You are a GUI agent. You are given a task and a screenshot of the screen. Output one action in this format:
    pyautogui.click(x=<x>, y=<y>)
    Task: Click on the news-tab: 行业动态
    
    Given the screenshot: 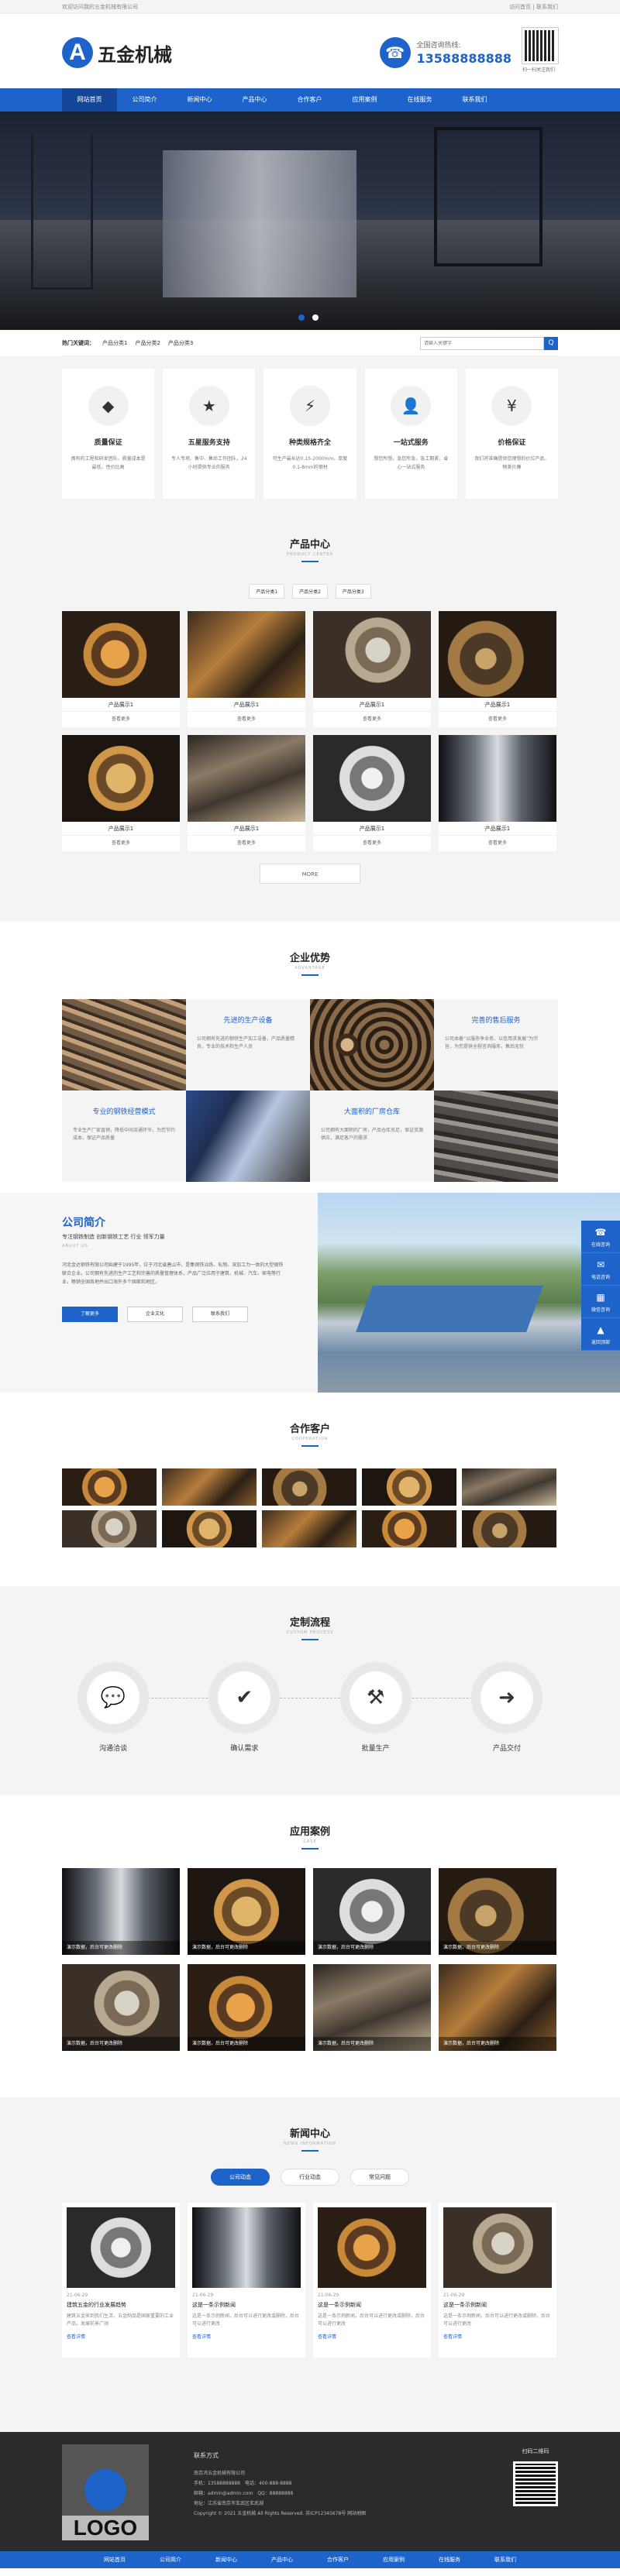 What is the action you would take?
    pyautogui.click(x=310, y=2177)
    